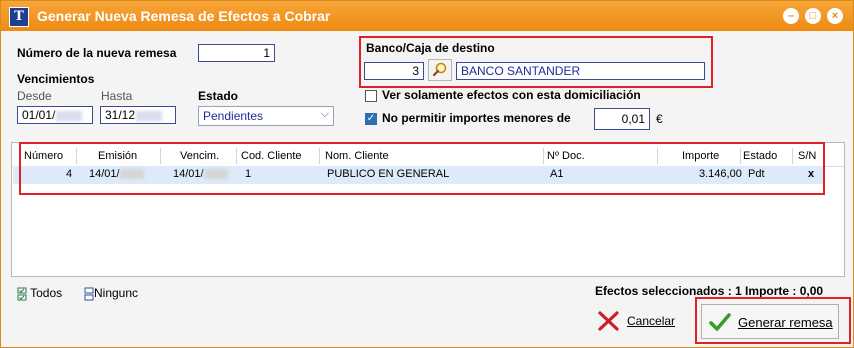 The height and width of the screenshot is (348, 854). I want to click on search-icon, so click(439, 69).